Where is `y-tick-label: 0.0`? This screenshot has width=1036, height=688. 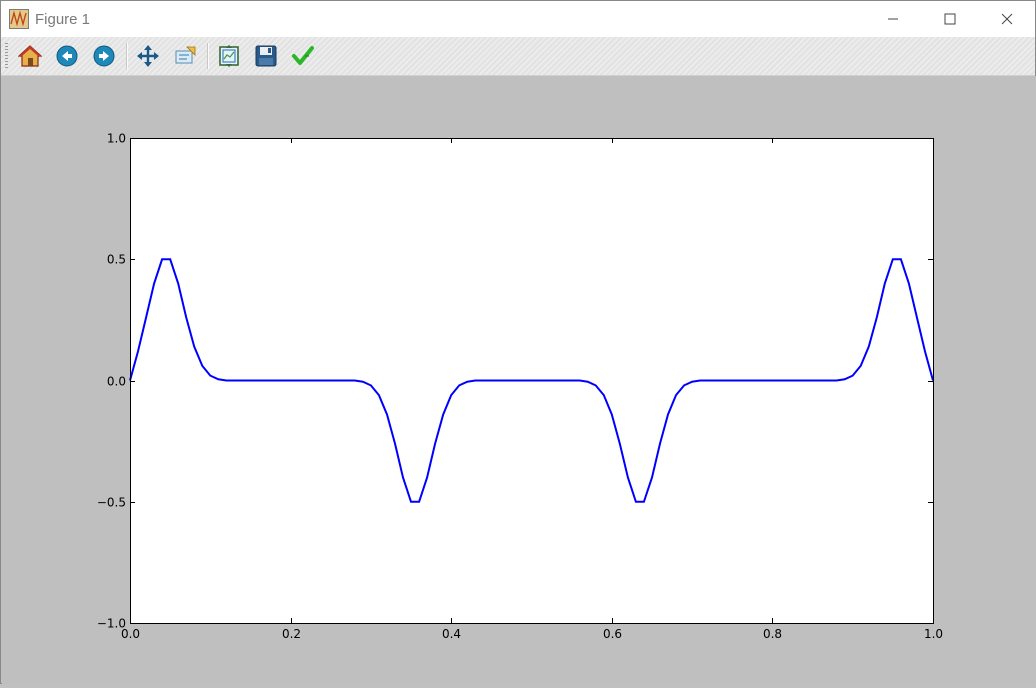
y-tick-label: 0.0 is located at coordinates (116, 382).